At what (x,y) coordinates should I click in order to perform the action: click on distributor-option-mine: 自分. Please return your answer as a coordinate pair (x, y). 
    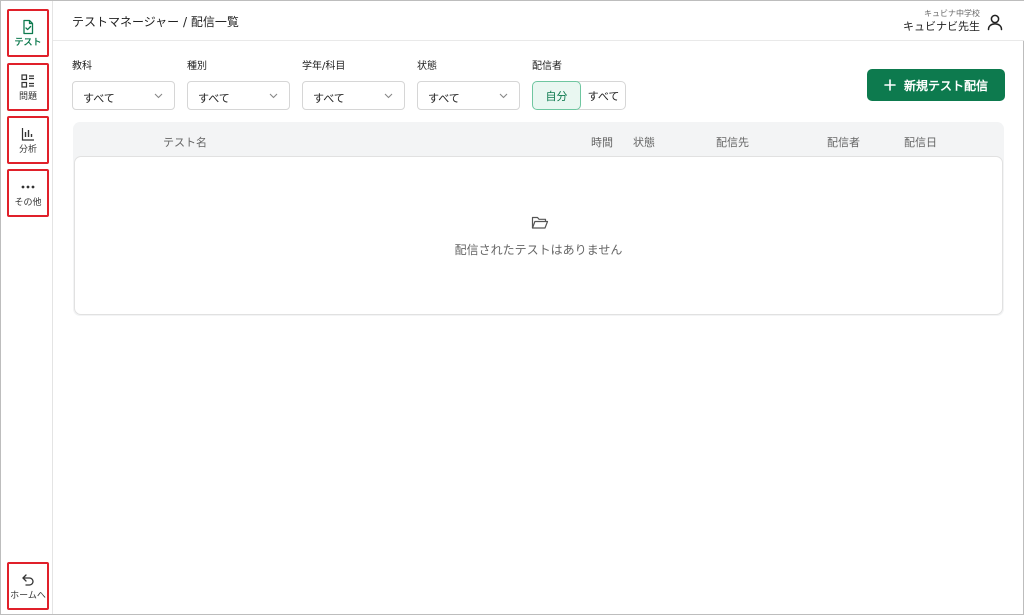
    Looking at the image, I should click on (556, 95).